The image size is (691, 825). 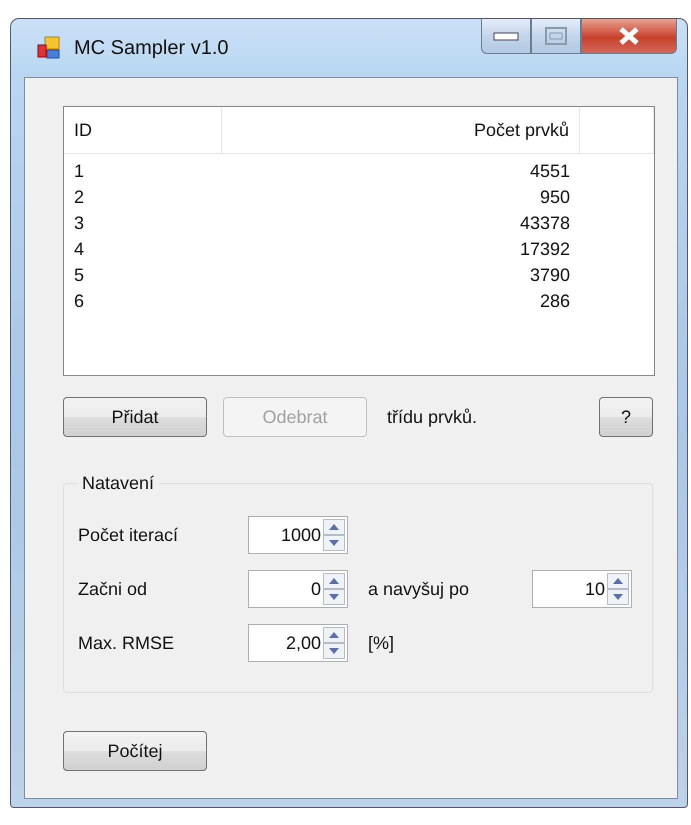 I want to click on number-spinner: 1000, so click(x=298, y=535).